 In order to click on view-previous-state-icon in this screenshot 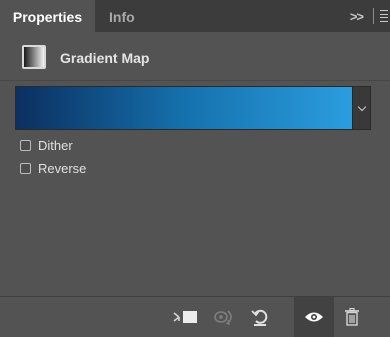, I will do `click(223, 318)`.